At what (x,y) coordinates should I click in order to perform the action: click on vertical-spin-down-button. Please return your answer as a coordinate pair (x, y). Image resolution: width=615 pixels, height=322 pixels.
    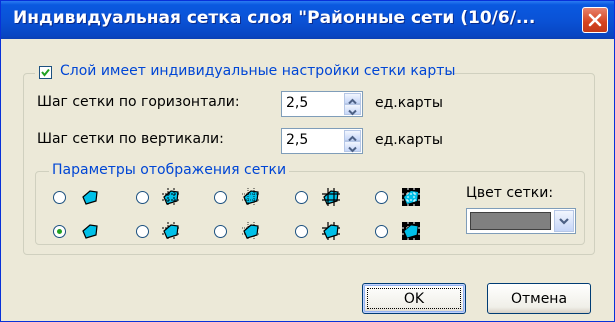
    Looking at the image, I should click on (352, 147).